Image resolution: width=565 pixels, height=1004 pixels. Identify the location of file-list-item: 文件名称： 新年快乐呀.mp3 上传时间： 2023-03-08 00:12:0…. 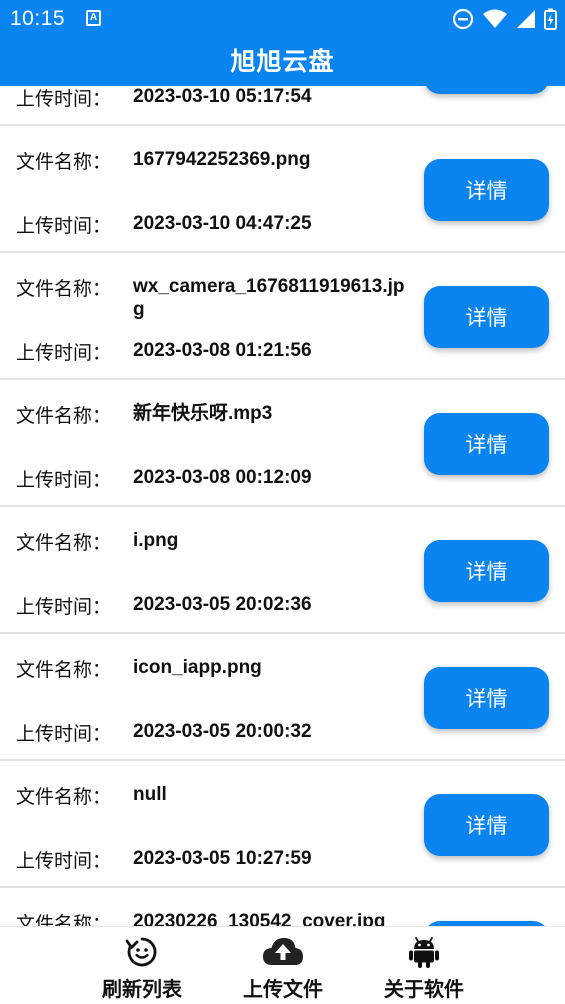
(282, 443).